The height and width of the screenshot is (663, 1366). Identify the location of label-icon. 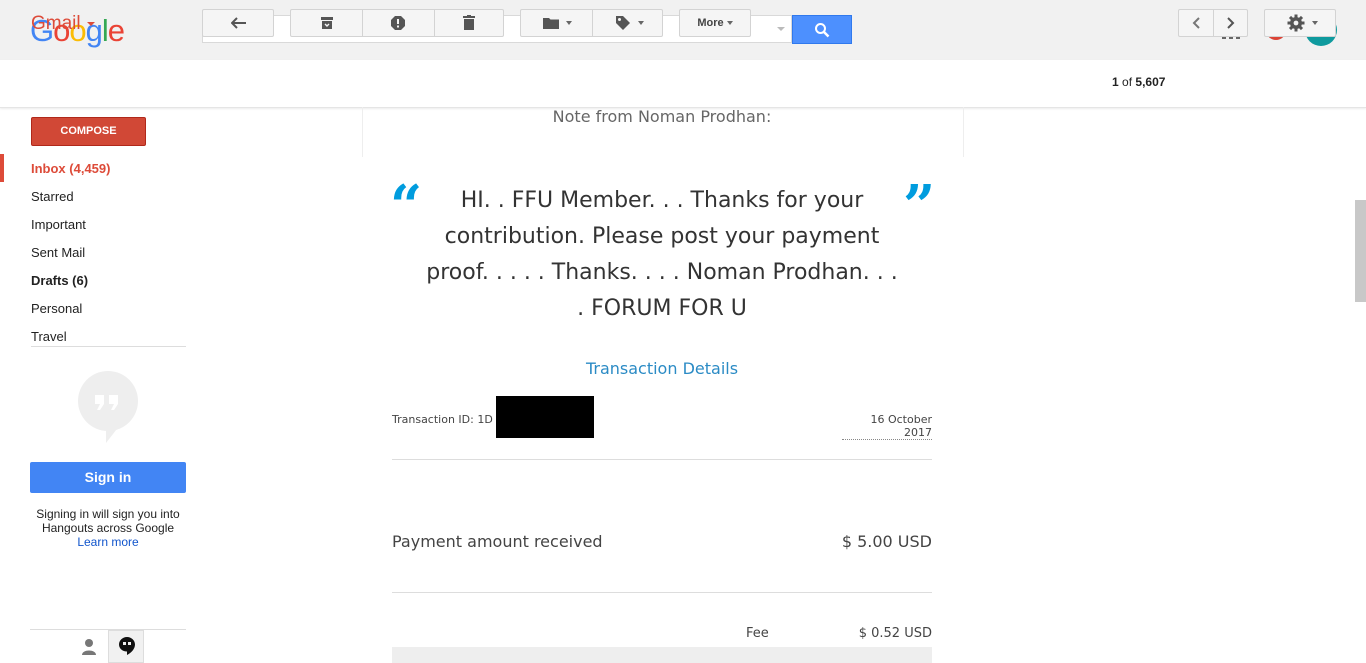
(623, 23).